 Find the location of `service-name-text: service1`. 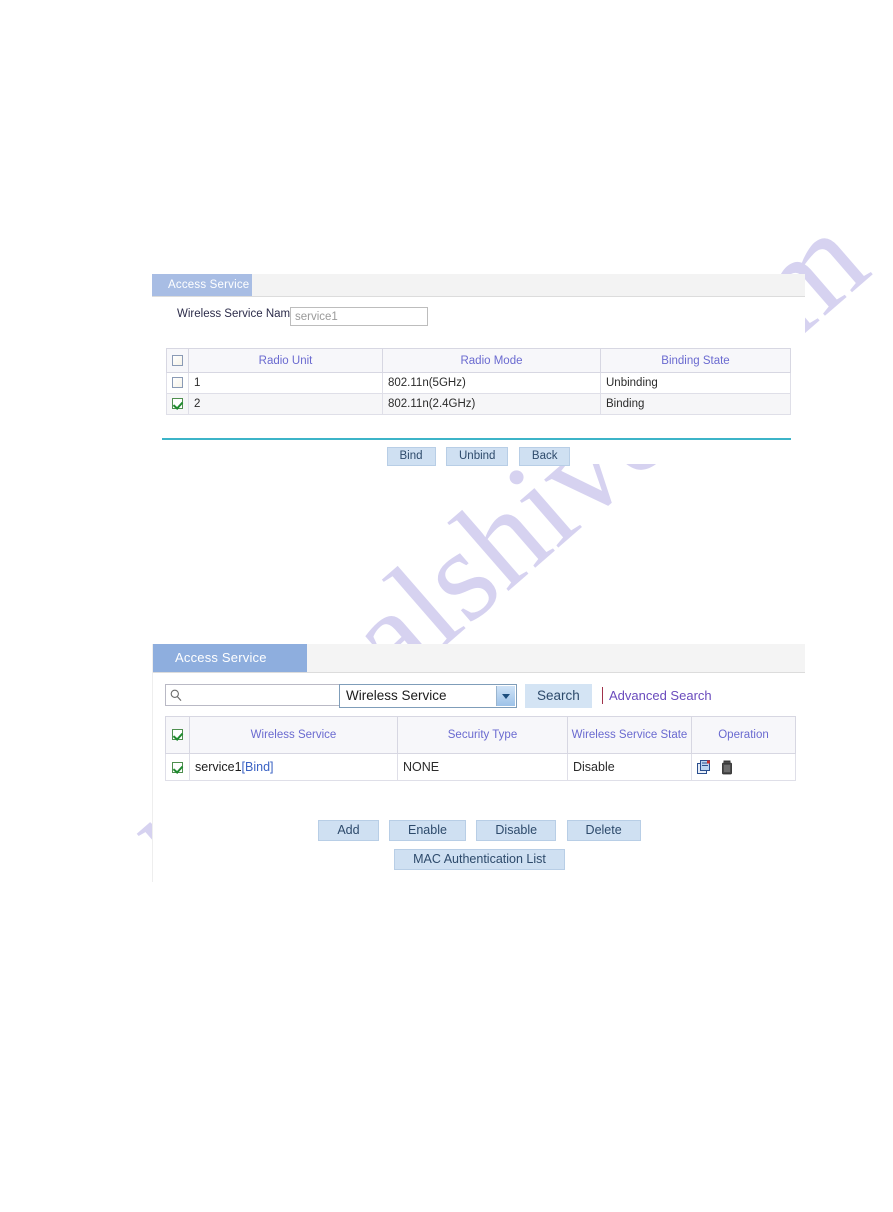

service-name-text: service1 is located at coordinates (218, 767).